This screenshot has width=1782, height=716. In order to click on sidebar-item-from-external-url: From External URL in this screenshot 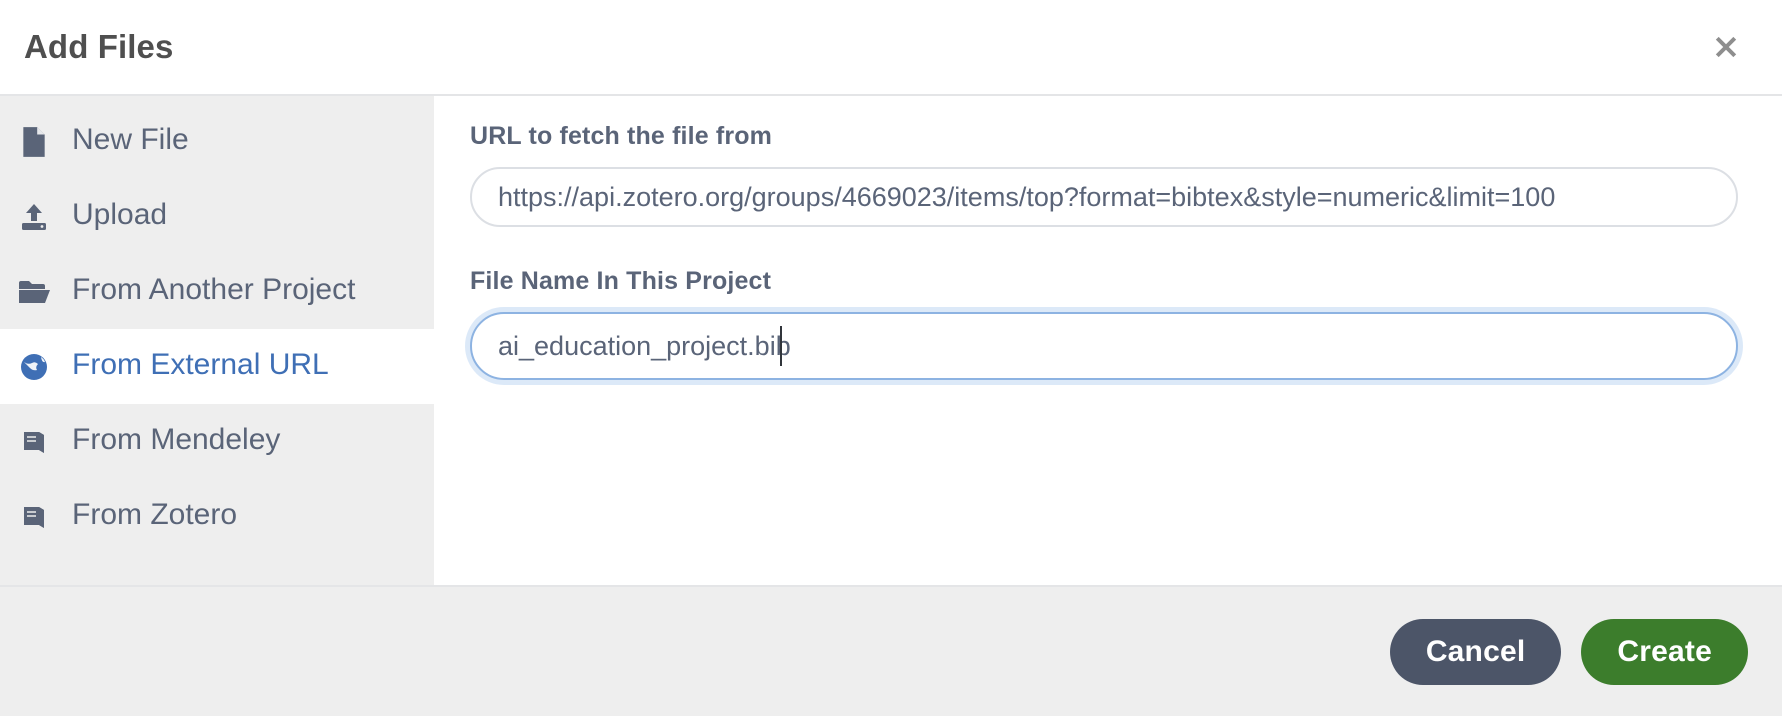, I will do `click(217, 366)`.